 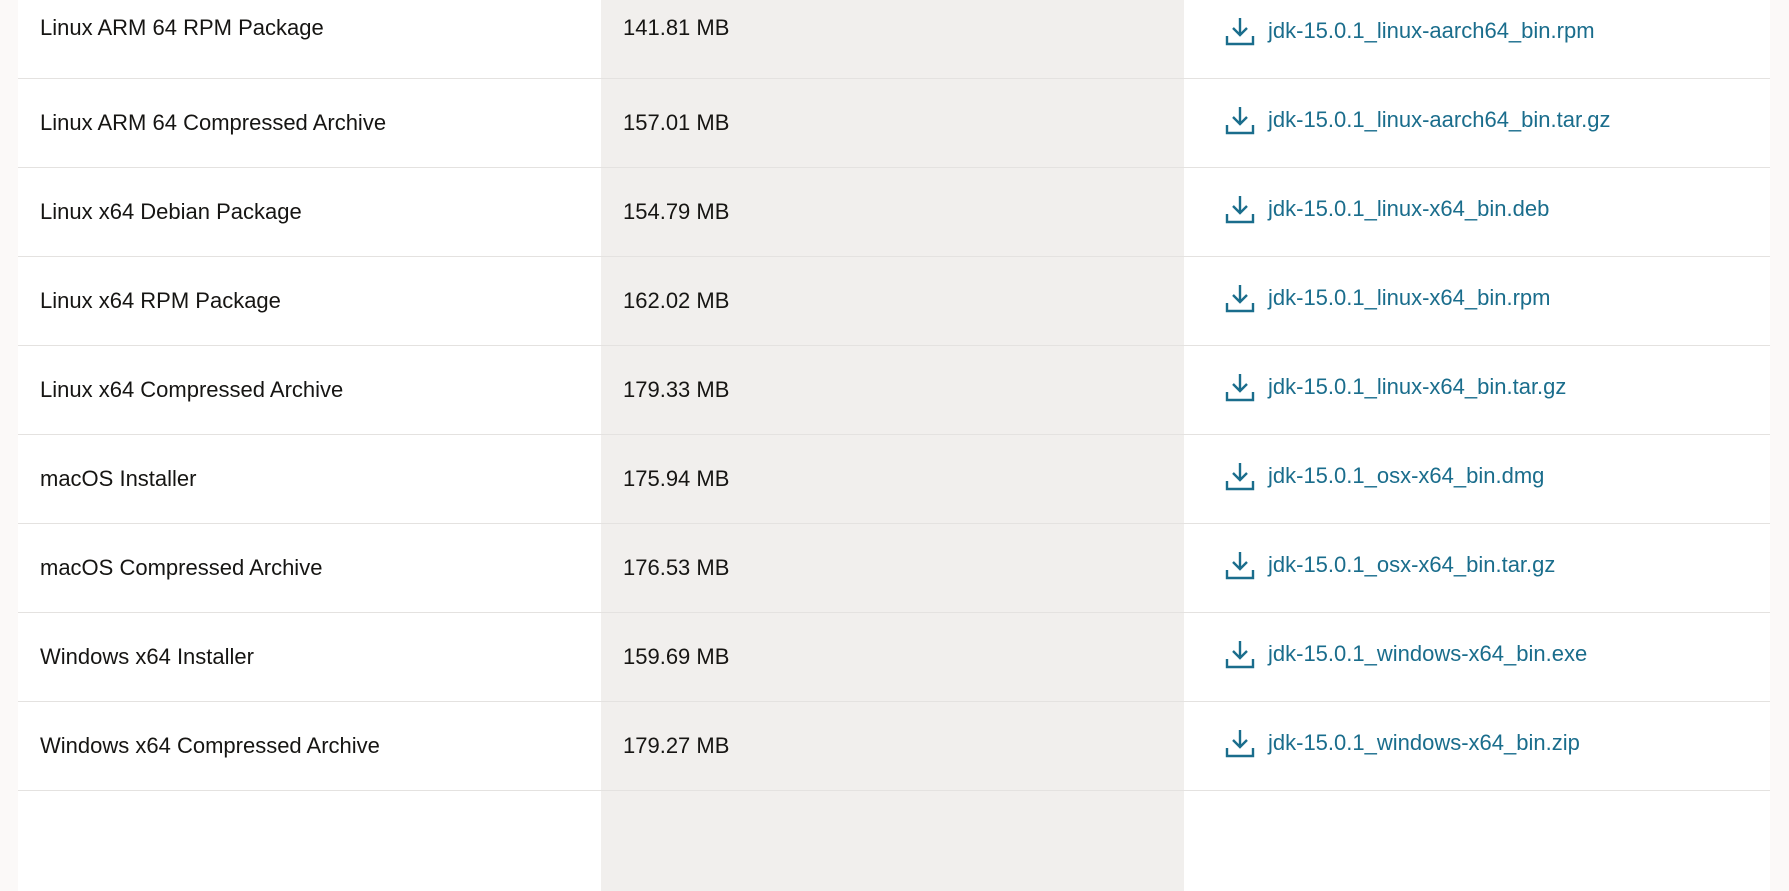 What do you see at coordinates (309, 479) in the screenshot?
I see `product-cell: macOS Installer` at bounding box center [309, 479].